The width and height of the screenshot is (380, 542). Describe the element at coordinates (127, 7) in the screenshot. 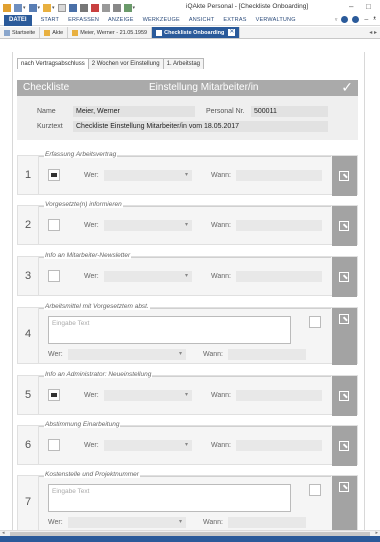

I see `export-icon` at that location.